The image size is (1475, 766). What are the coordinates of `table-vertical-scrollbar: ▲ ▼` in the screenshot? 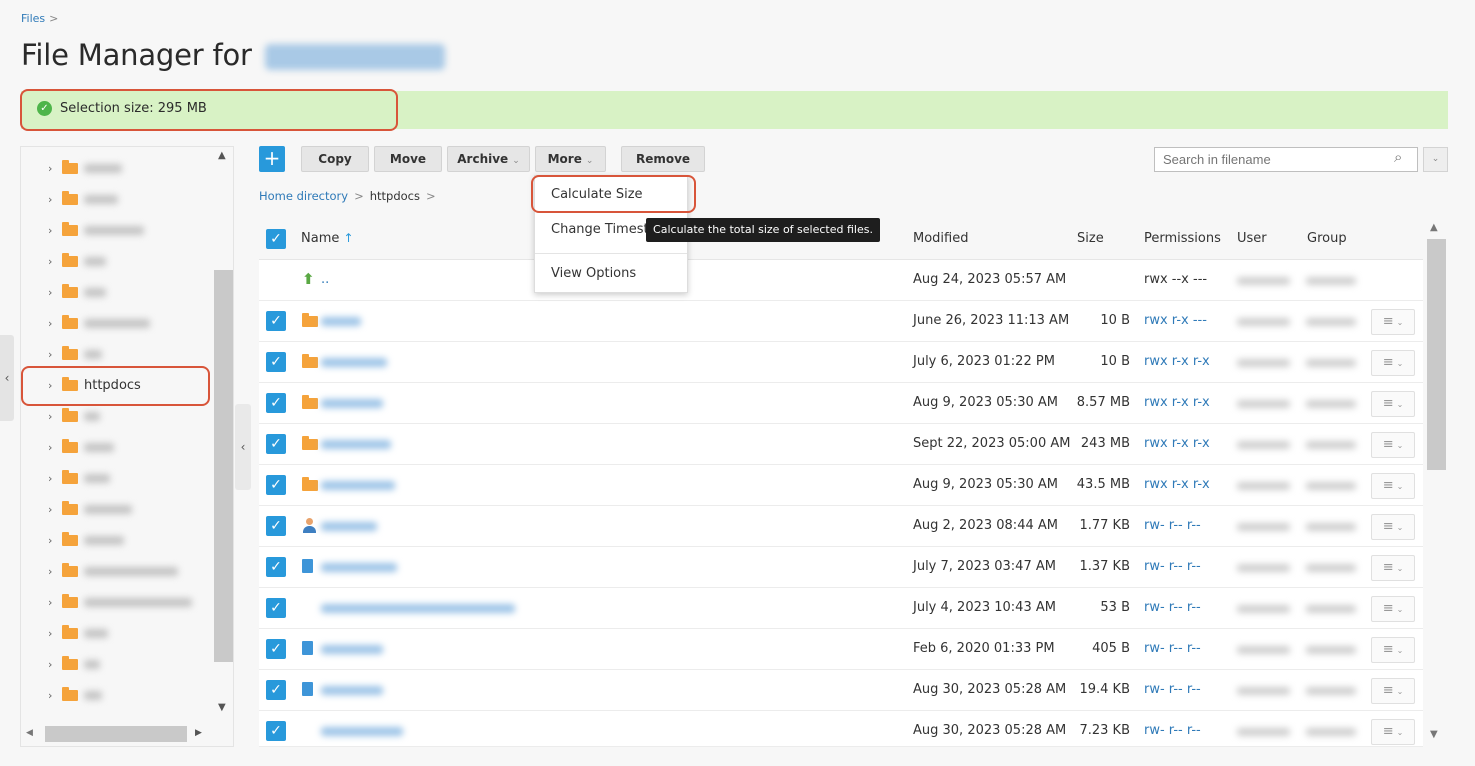 It's located at (1436, 483).